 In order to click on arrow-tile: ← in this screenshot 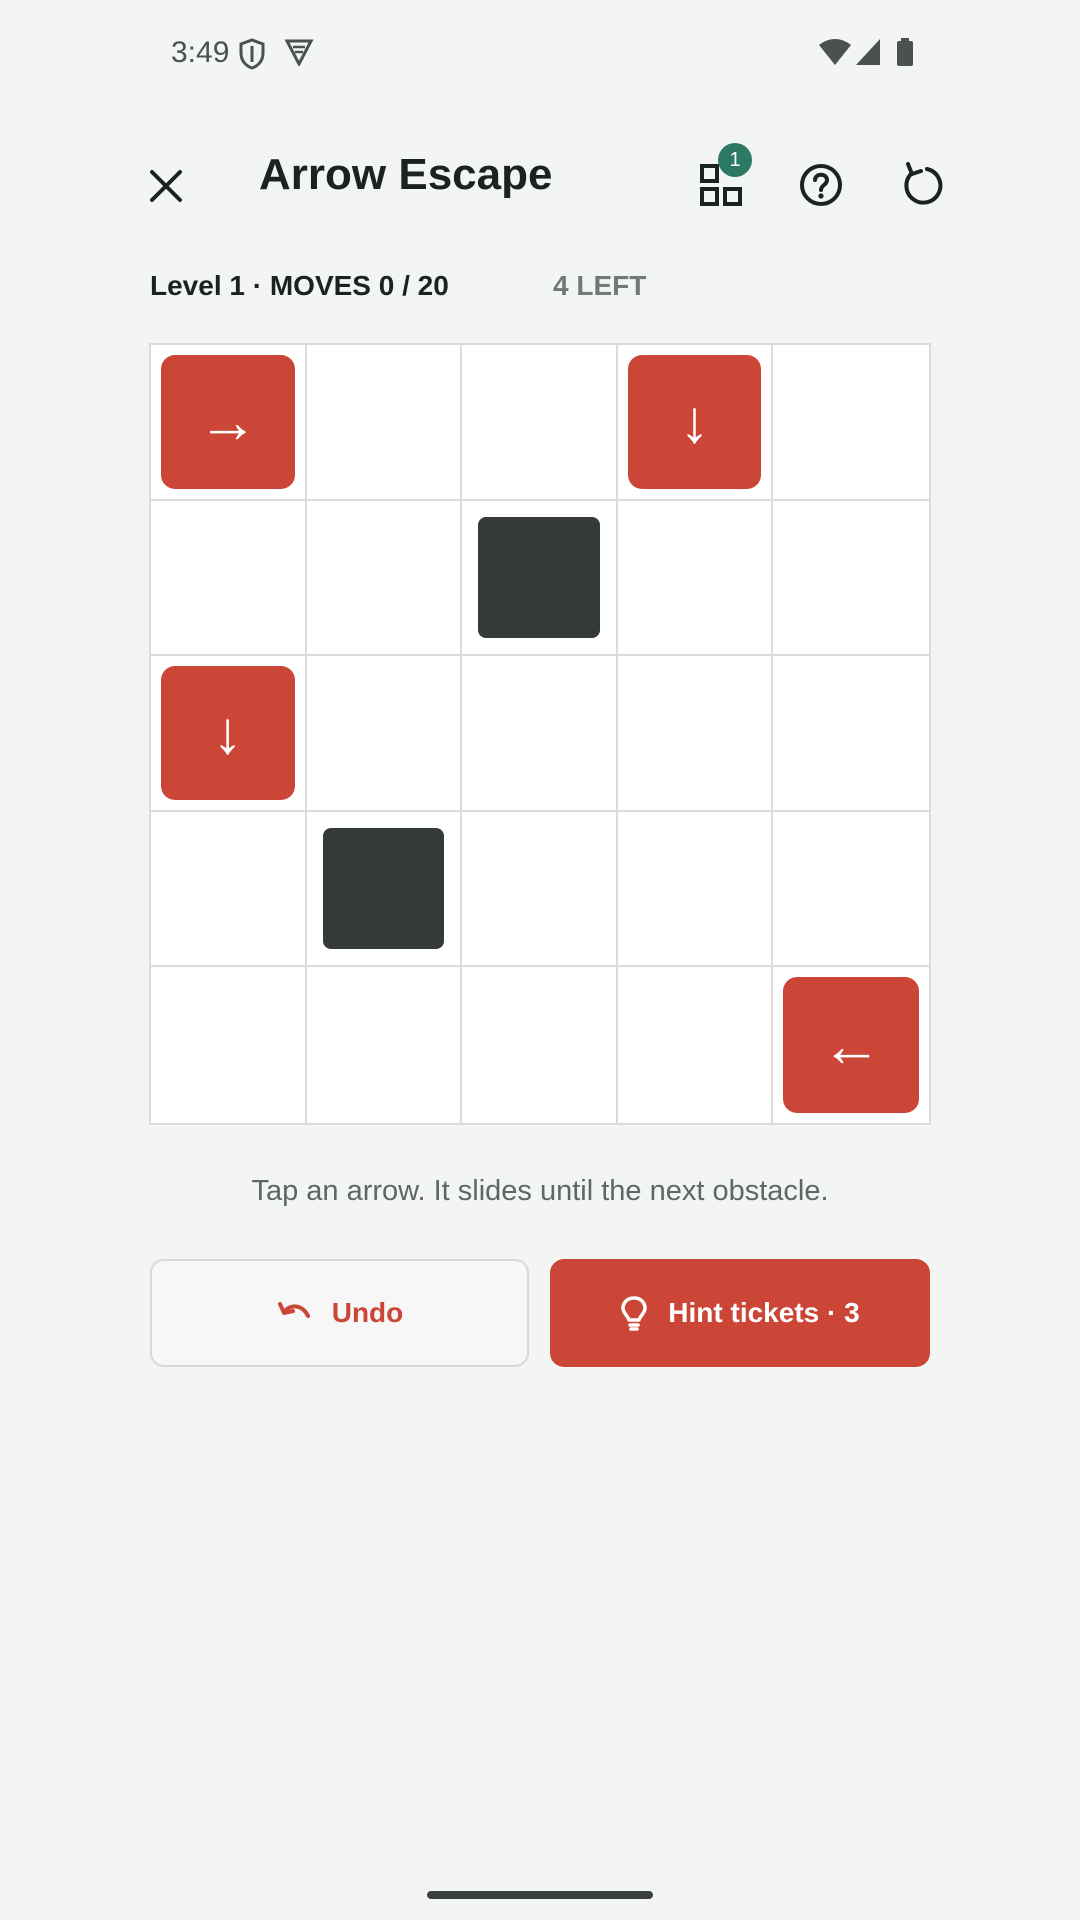, I will do `click(851, 1045)`.